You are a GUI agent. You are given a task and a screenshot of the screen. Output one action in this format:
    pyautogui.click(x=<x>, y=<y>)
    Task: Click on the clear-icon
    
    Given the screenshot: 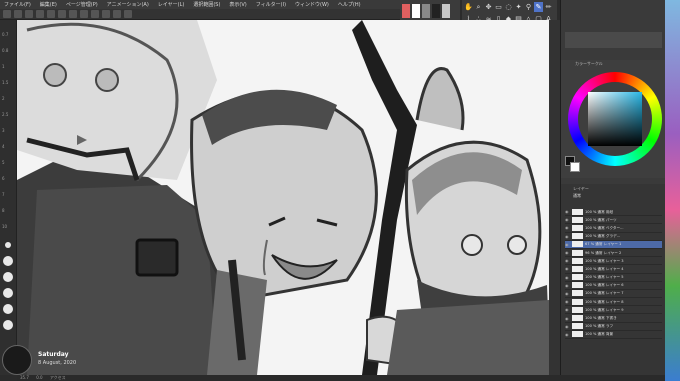 What is the action you would take?
    pyautogui.click(x=62, y=14)
    